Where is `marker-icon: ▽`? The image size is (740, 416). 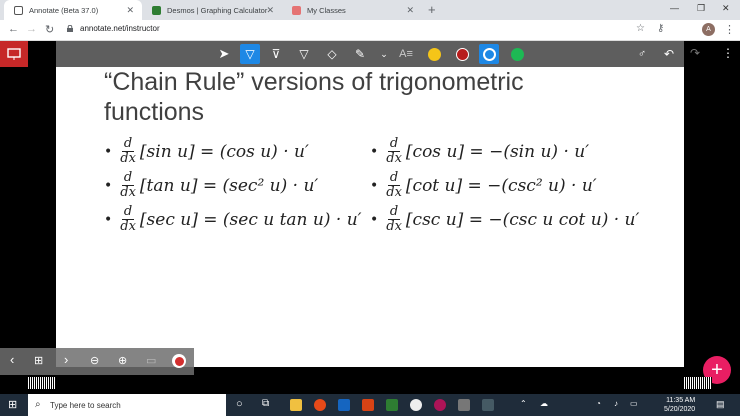
marker-icon: ▽ is located at coordinates (304, 54).